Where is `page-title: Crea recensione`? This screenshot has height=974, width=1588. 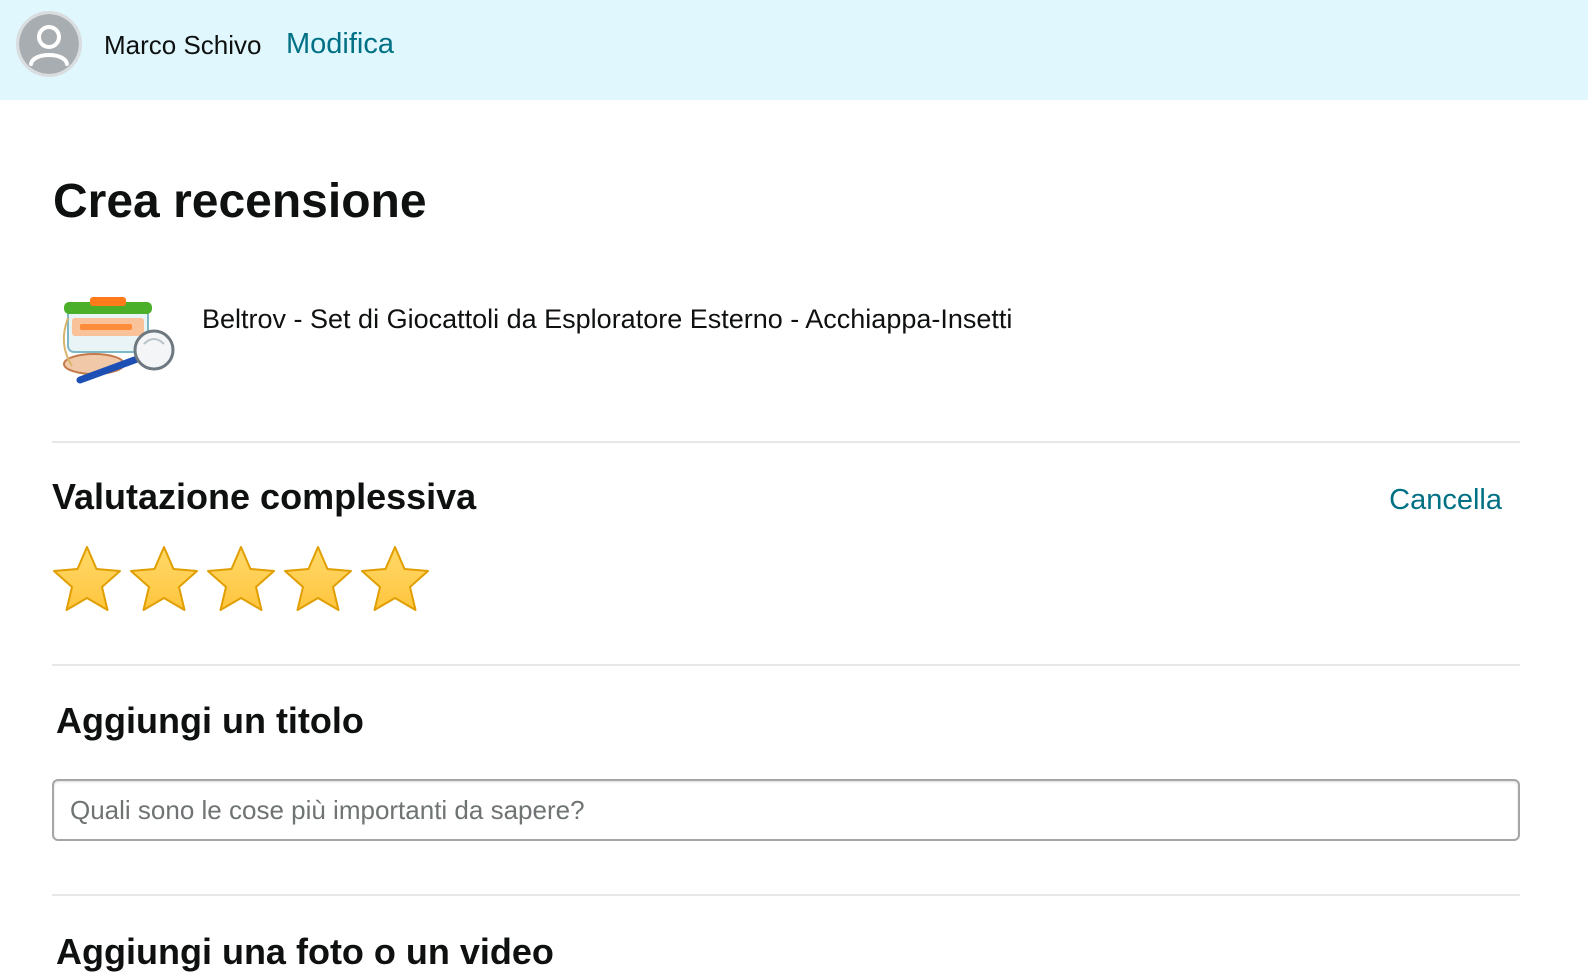 page-title: Crea recensione is located at coordinates (240, 201).